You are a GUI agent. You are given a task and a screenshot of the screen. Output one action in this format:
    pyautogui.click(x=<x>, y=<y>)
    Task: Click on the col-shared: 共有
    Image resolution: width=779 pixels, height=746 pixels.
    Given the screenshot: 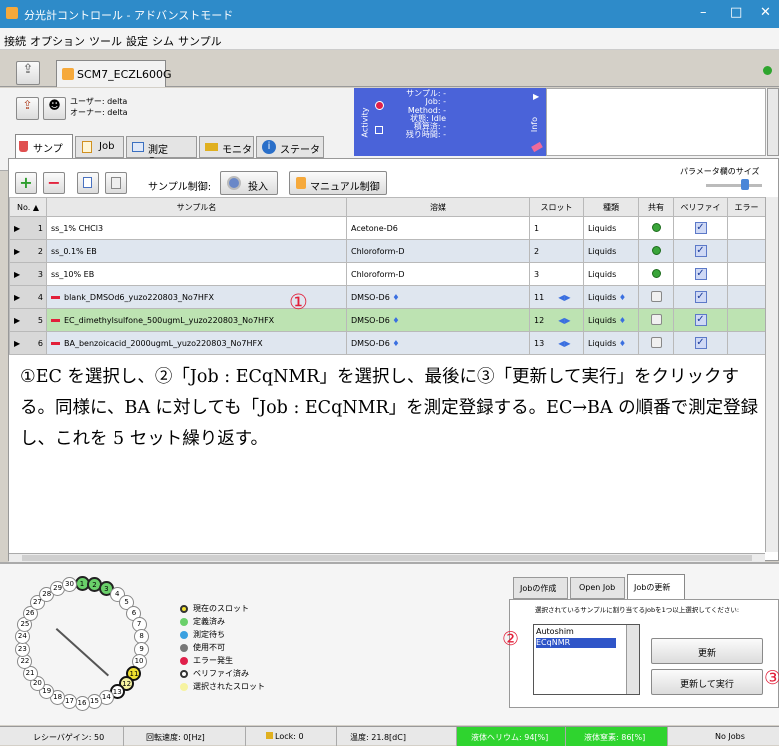 What is the action you would take?
    pyautogui.click(x=656, y=207)
    